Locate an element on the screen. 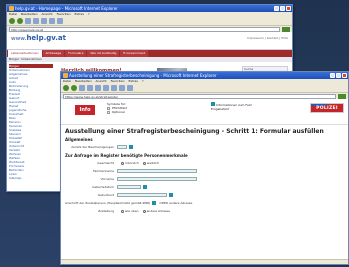 This screenshot has height=267, width=349. legend-2: Informationen zum Feld Eingabefeld is located at coordinates (231, 106).